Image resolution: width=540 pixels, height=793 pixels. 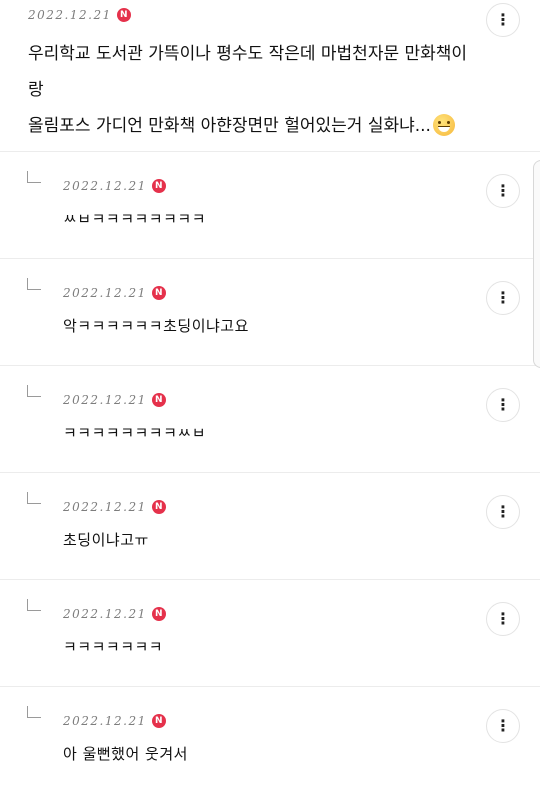 What do you see at coordinates (70, 15) in the screenshot?
I see `post-date: 2022.12.21` at bounding box center [70, 15].